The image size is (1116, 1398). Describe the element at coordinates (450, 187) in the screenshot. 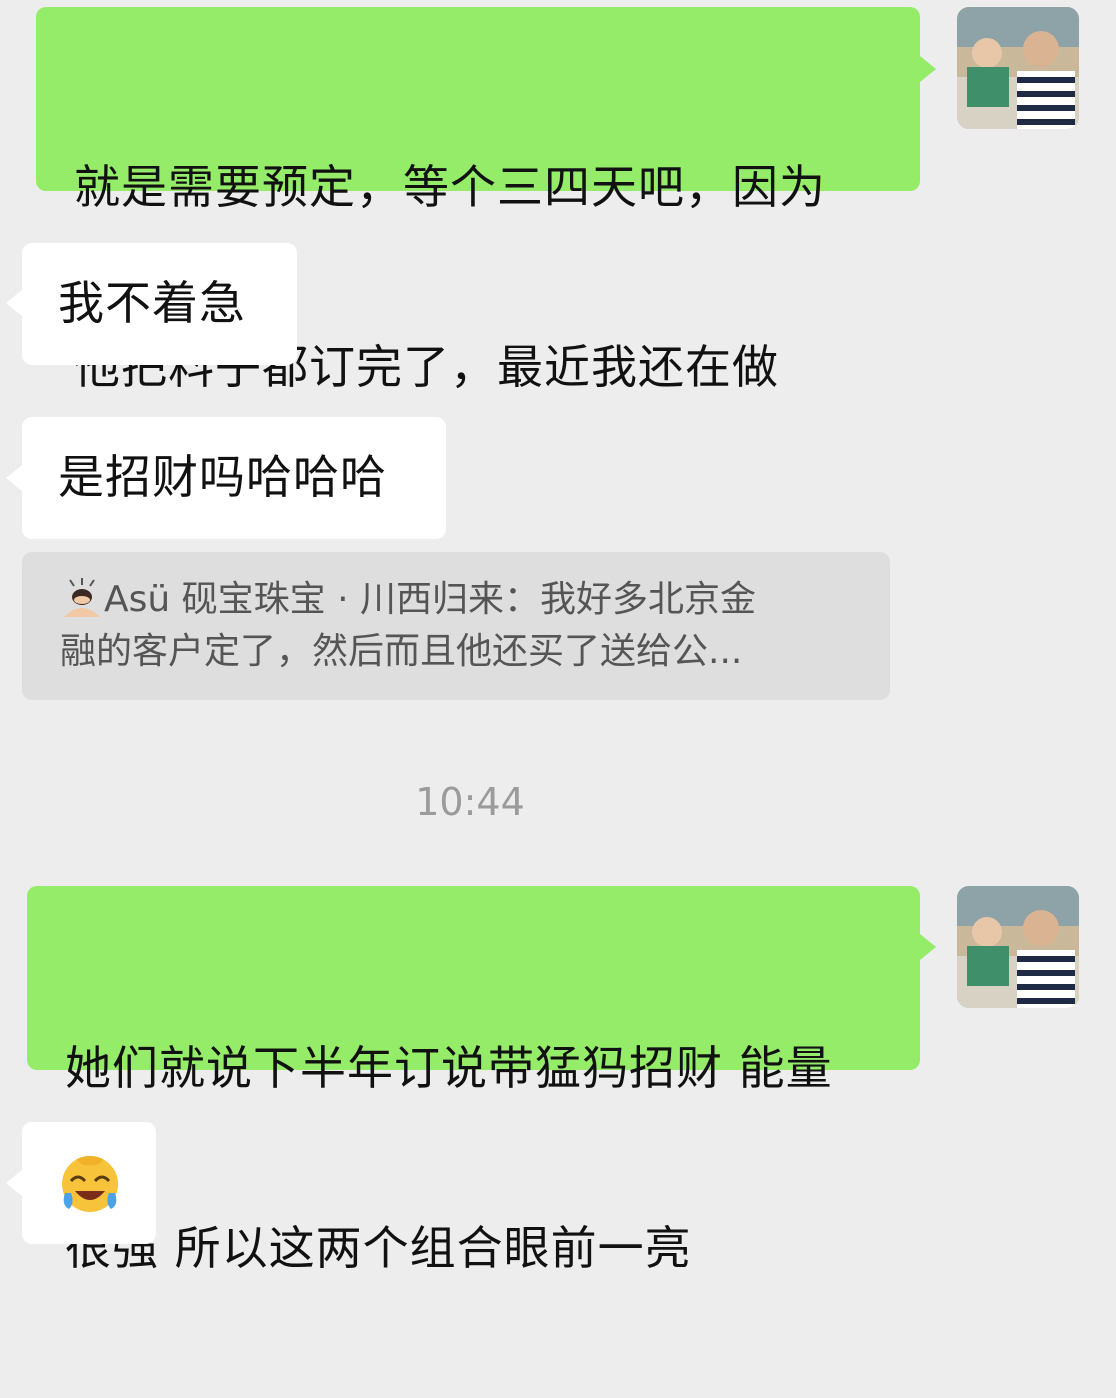

I see `message-line: 就是需要预定，等个三四天吧，因为` at that location.